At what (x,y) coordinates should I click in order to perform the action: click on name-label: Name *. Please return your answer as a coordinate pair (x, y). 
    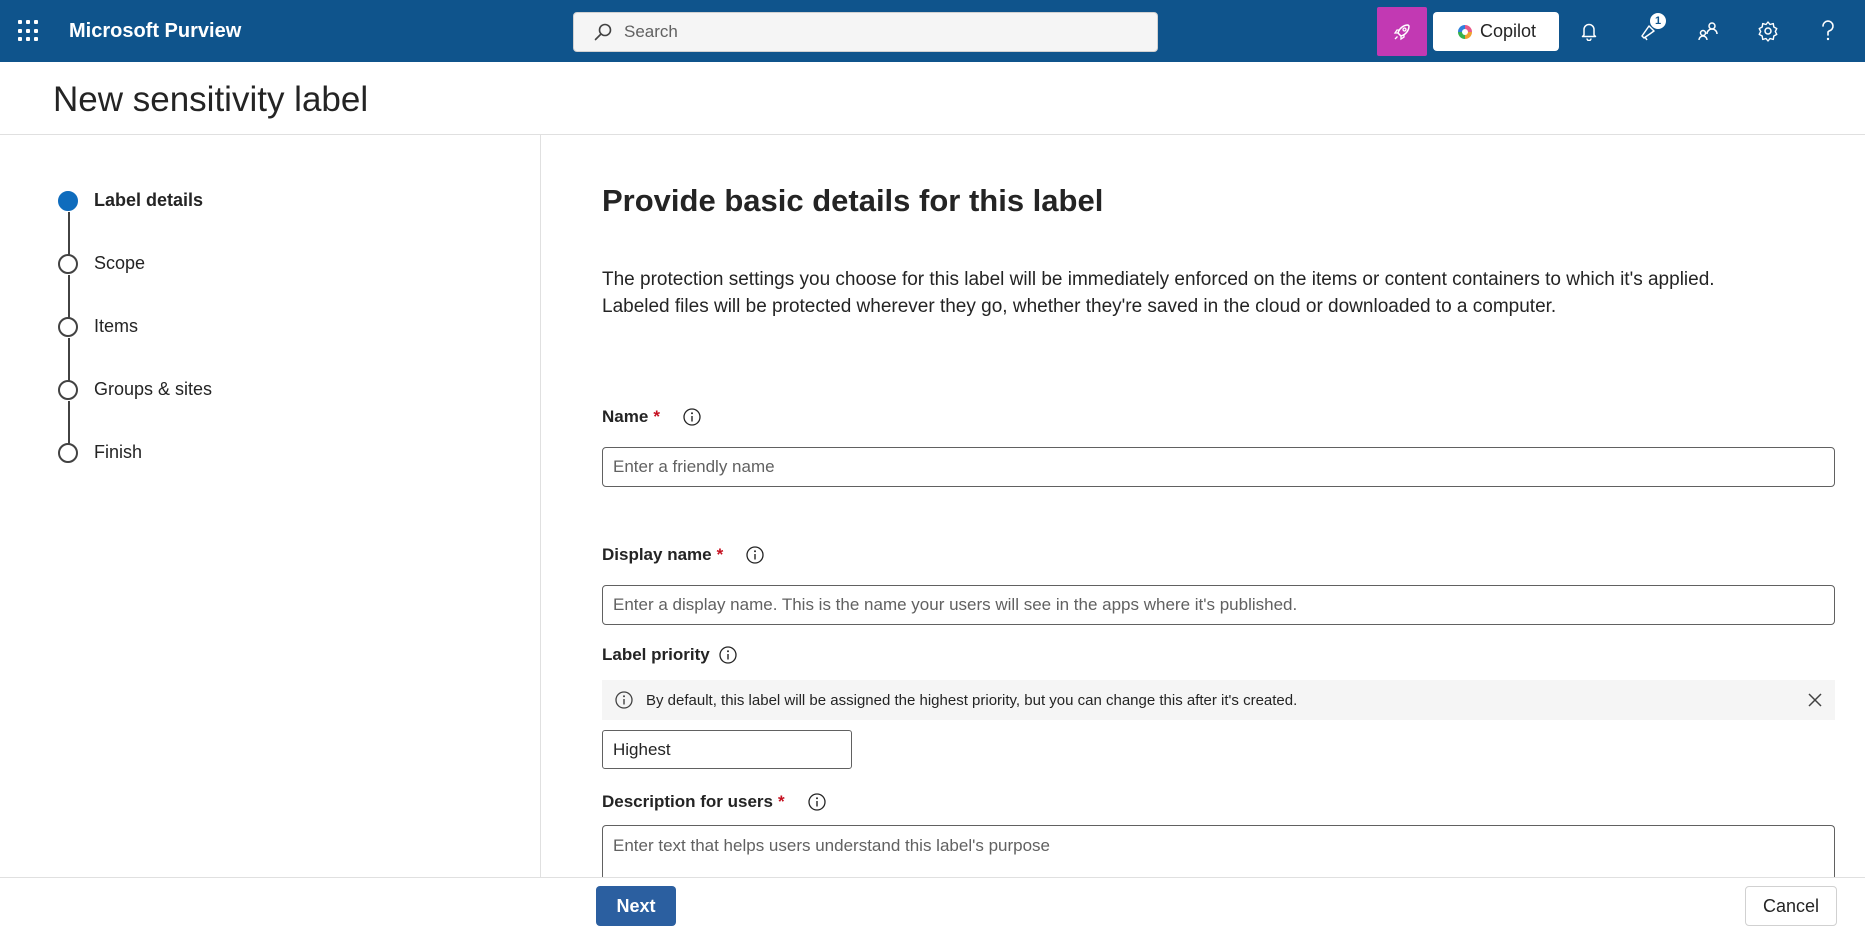
    Looking at the image, I should click on (652, 417).